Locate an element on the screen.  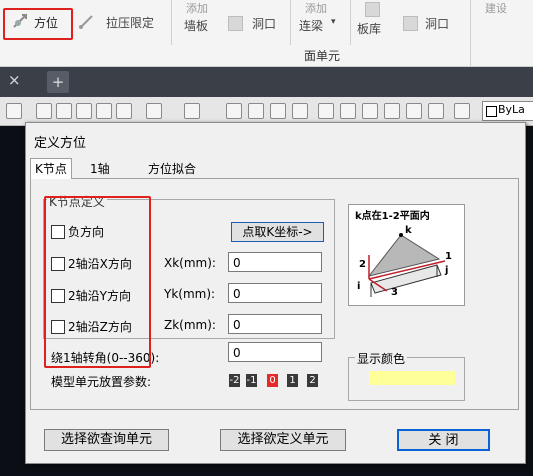
hole-tool-2: 洞口 is located at coordinates (433, 23).